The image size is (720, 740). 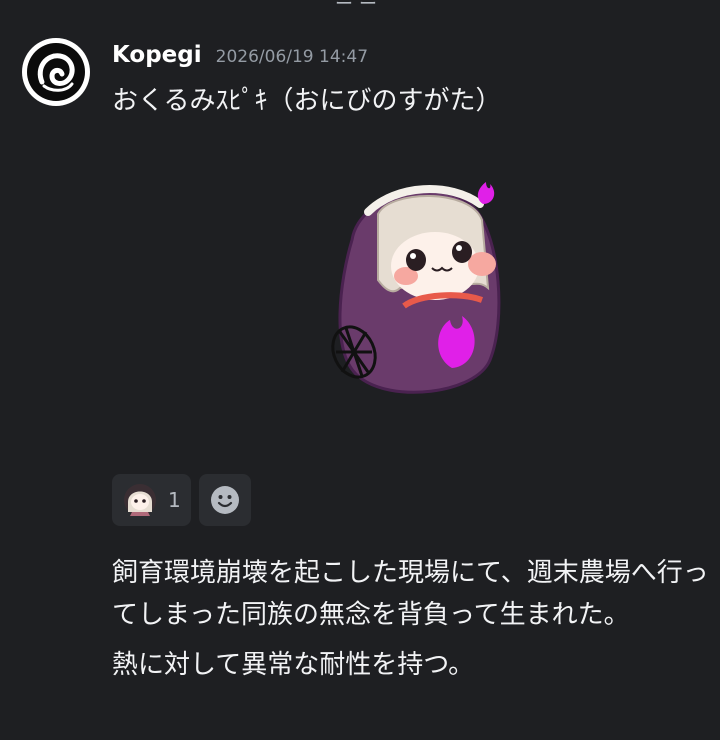 What do you see at coordinates (157, 55) in the screenshot?
I see `username: Kopegi` at bounding box center [157, 55].